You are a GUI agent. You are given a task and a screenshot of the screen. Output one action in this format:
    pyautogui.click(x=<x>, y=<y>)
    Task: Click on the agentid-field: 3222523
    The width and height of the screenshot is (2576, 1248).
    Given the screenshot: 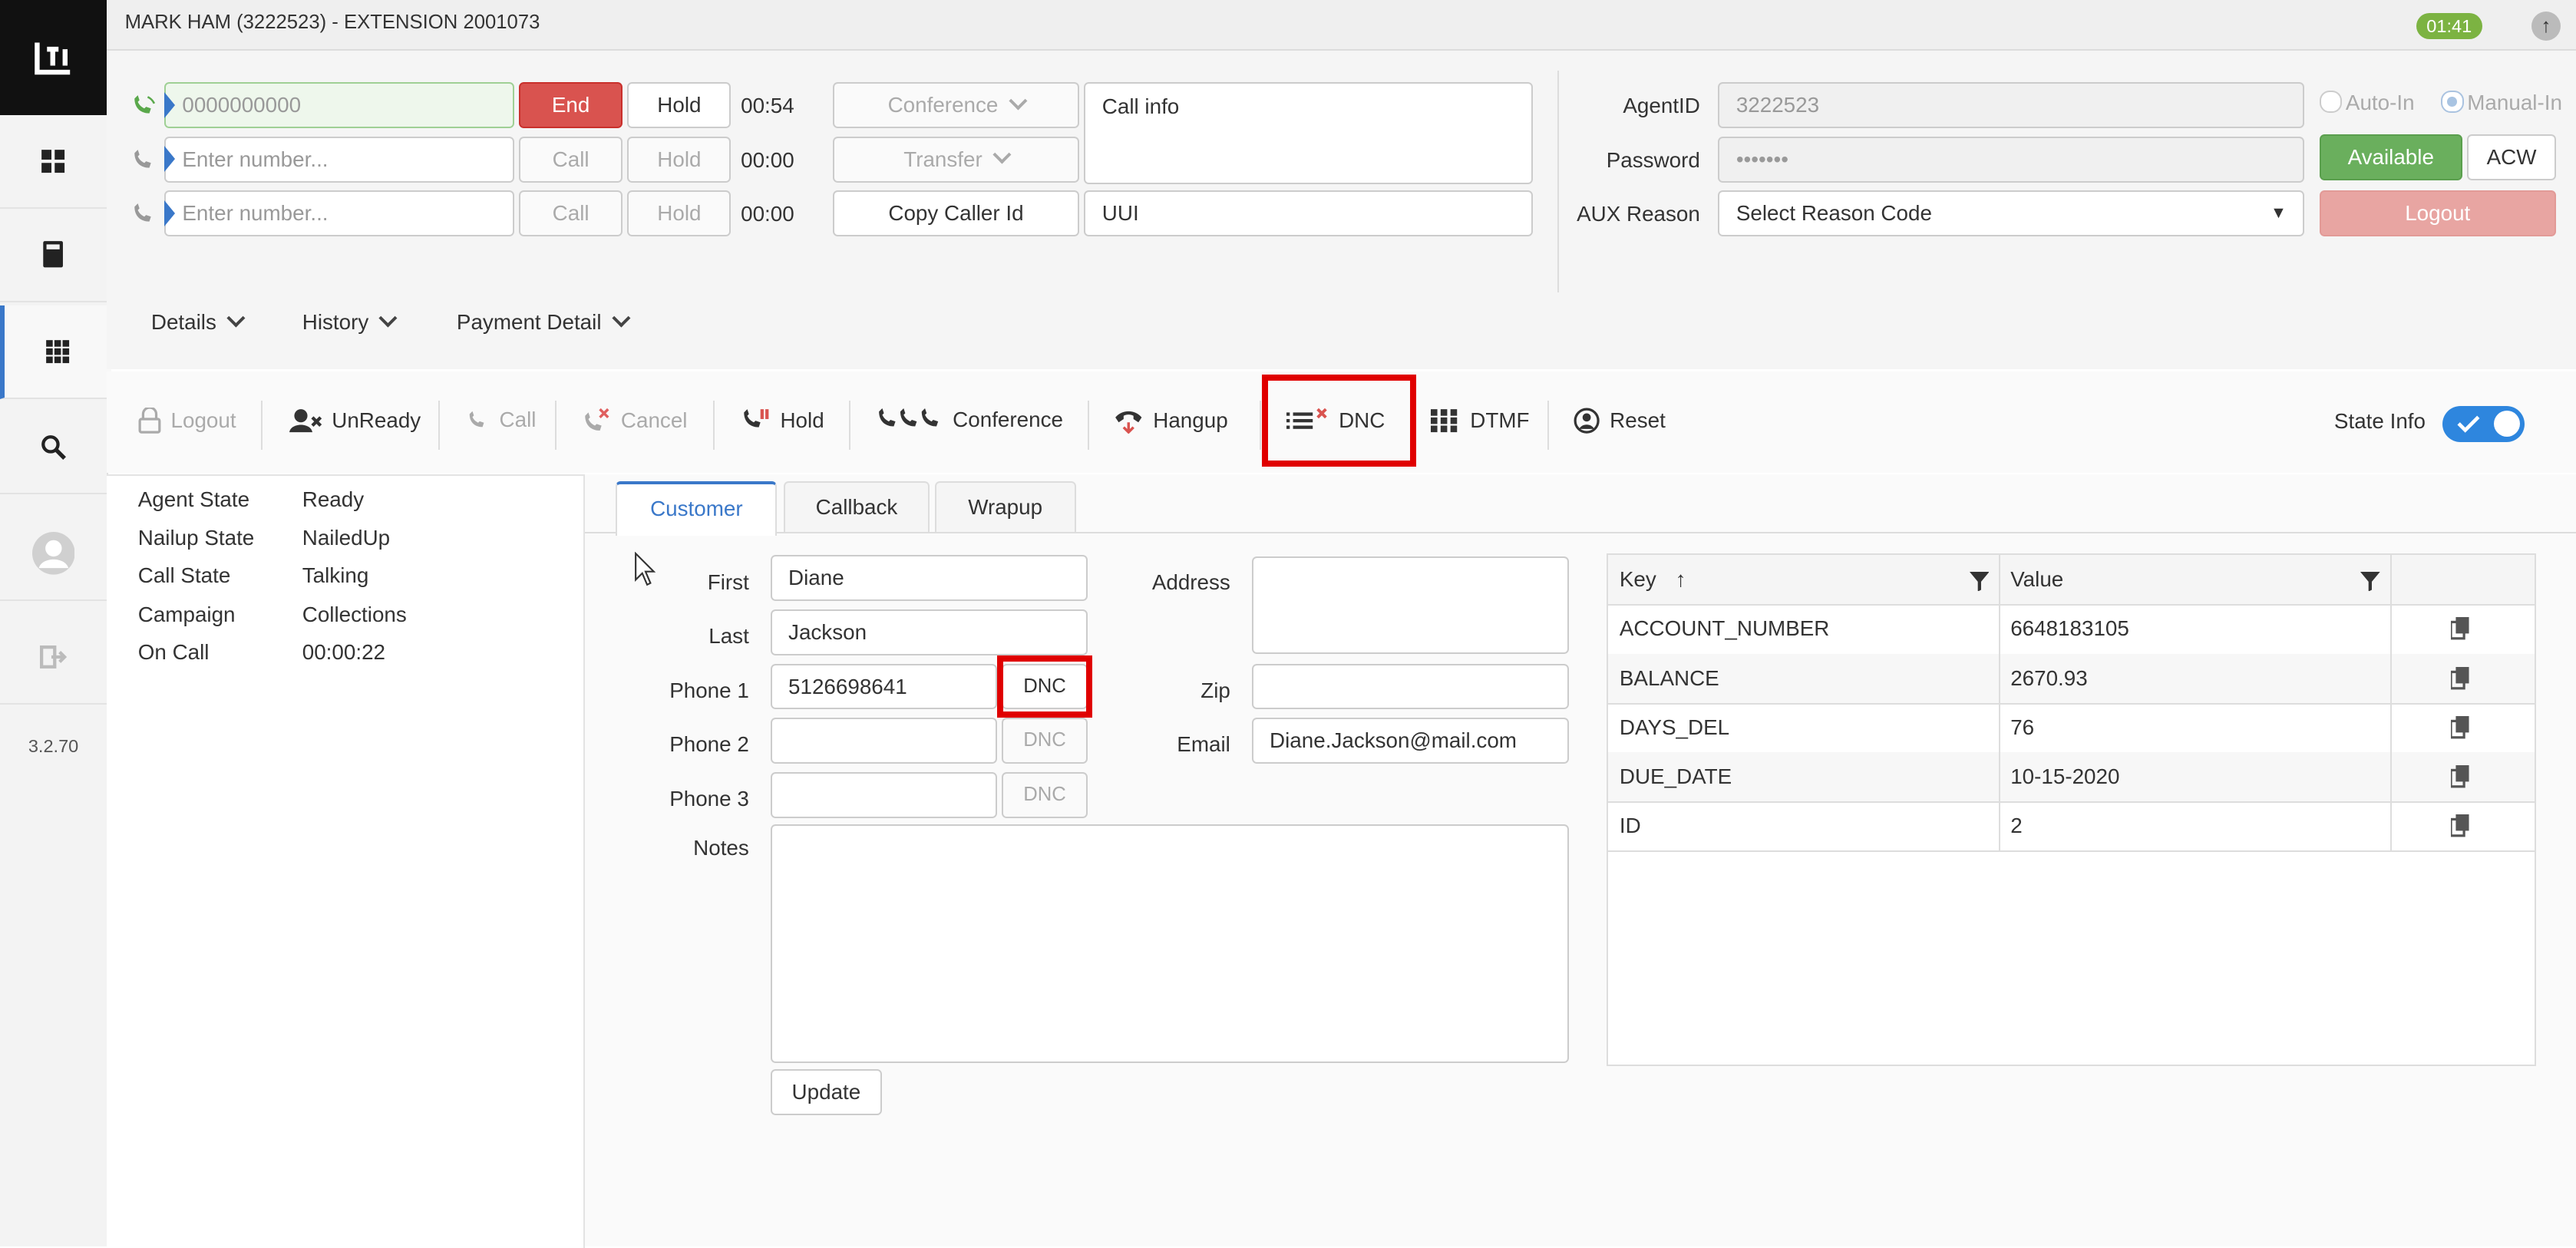 What is the action you would take?
    pyautogui.click(x=2011, y=105)
    